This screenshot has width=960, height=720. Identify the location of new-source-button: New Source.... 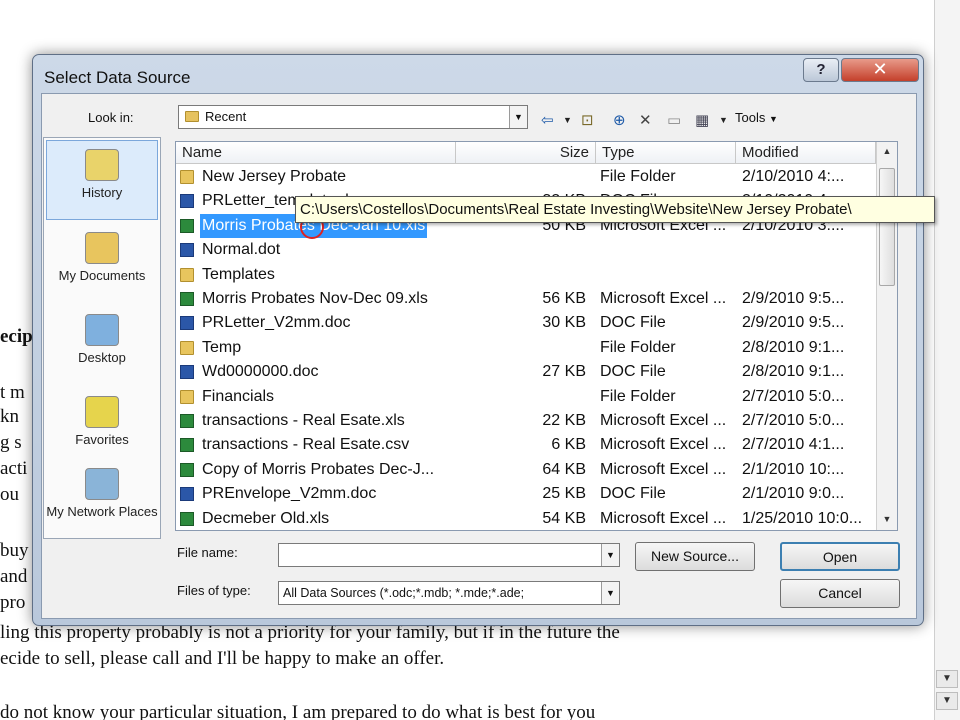
(695, 556).